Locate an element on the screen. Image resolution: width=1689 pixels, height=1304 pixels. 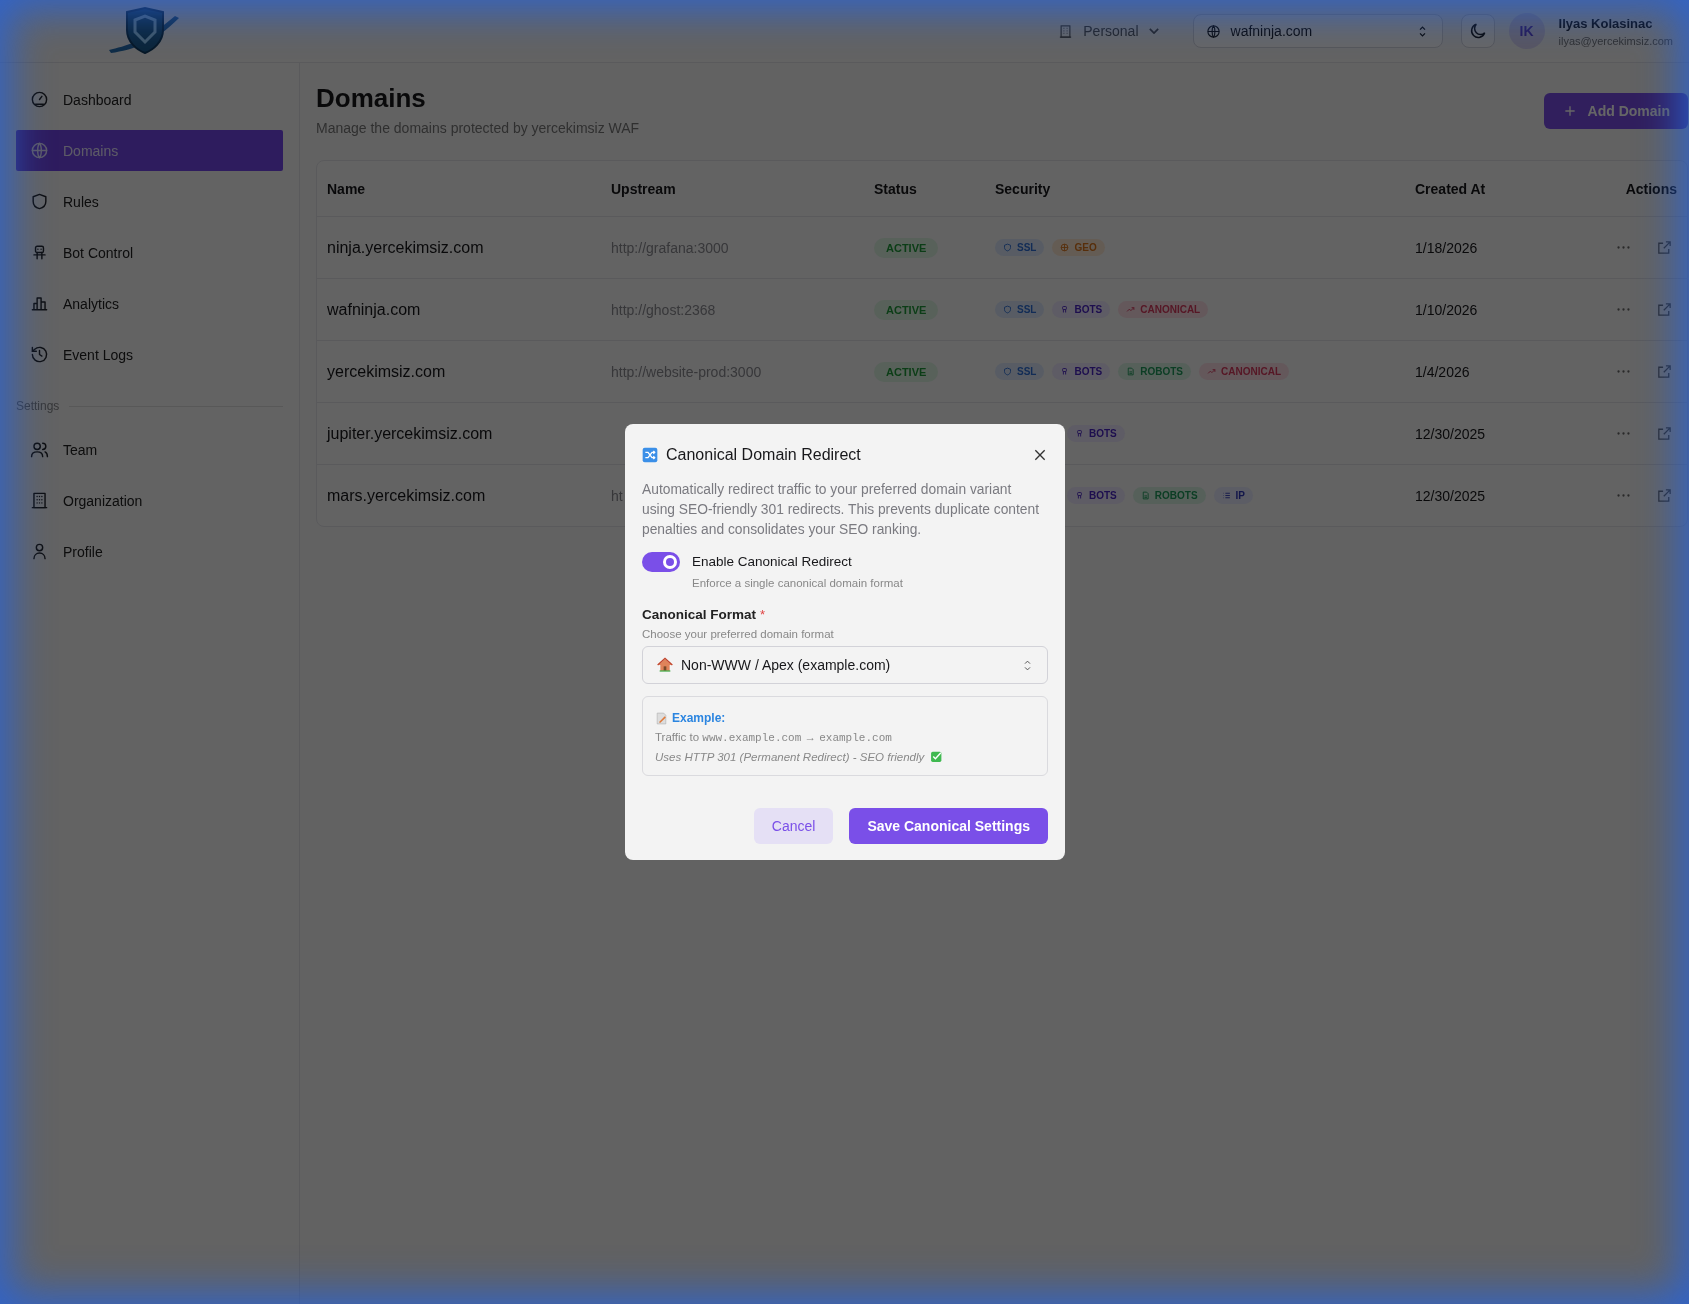
created-date: 1/18/2026 is located at coordinates (1446, 247).